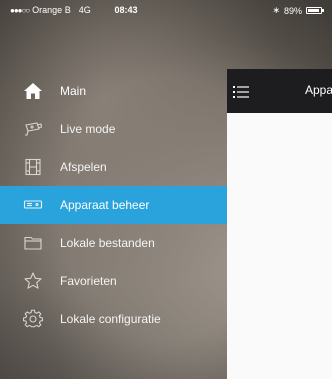 The width and height of the screenshot is (332, 379). Describe the element at coordinates (292, 10) in the screenshot. I see `battery-percent: 89%` at that location.